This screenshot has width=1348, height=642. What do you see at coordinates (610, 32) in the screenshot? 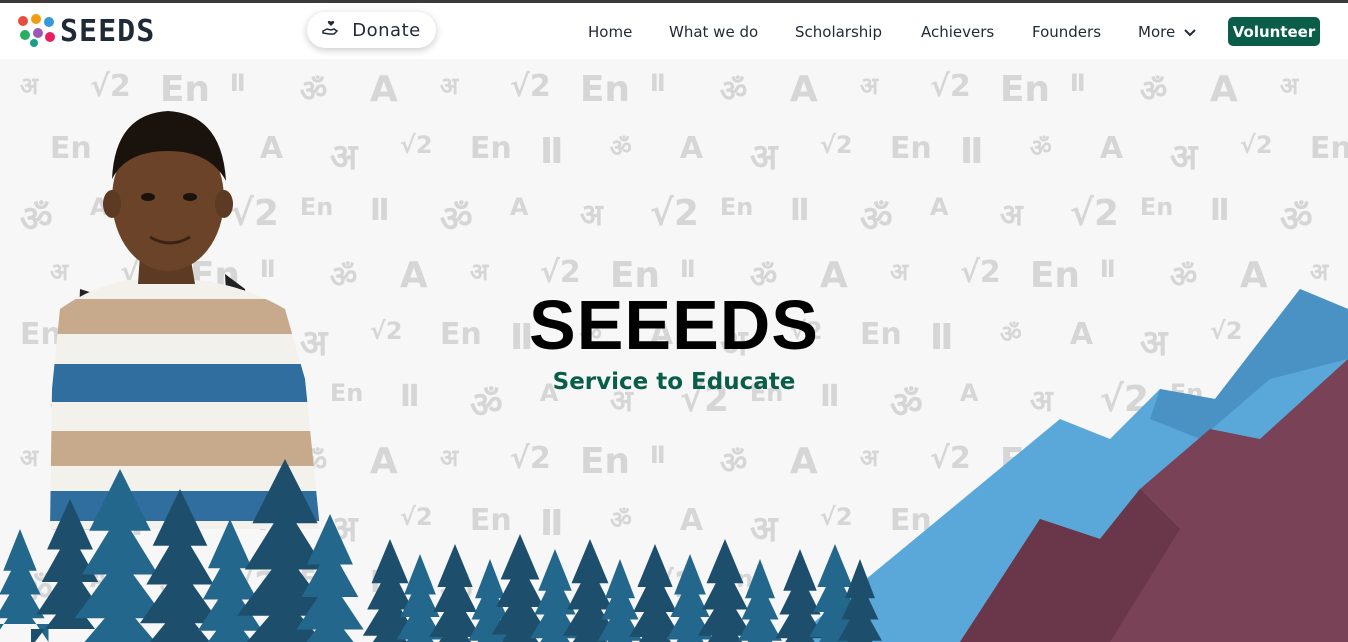
I see `nav-home: Home` at bounding box center [610, 32].